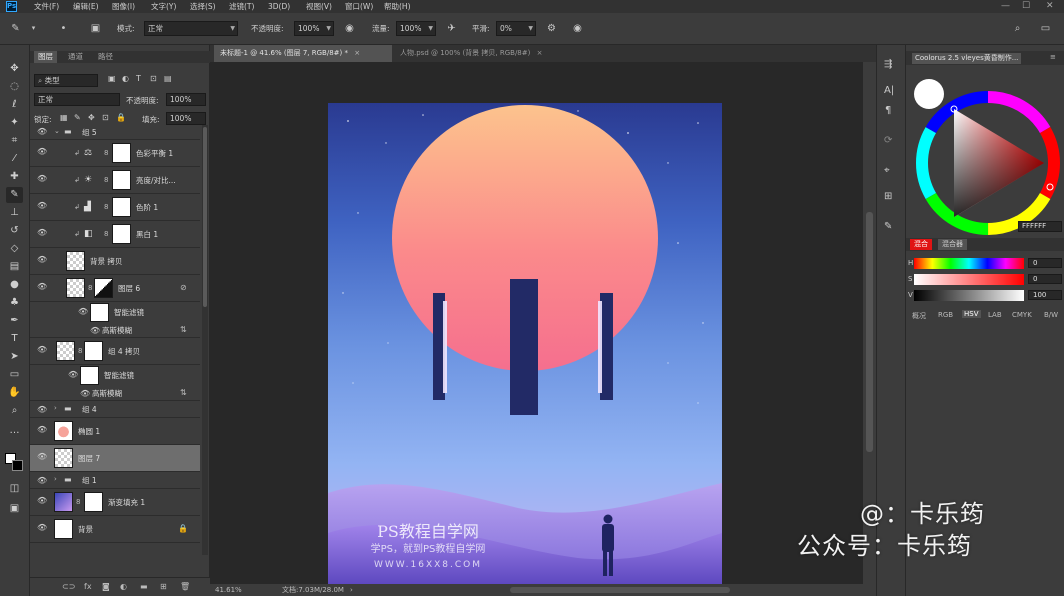  I want to click on hue-value: 0, so click(1045, 263).